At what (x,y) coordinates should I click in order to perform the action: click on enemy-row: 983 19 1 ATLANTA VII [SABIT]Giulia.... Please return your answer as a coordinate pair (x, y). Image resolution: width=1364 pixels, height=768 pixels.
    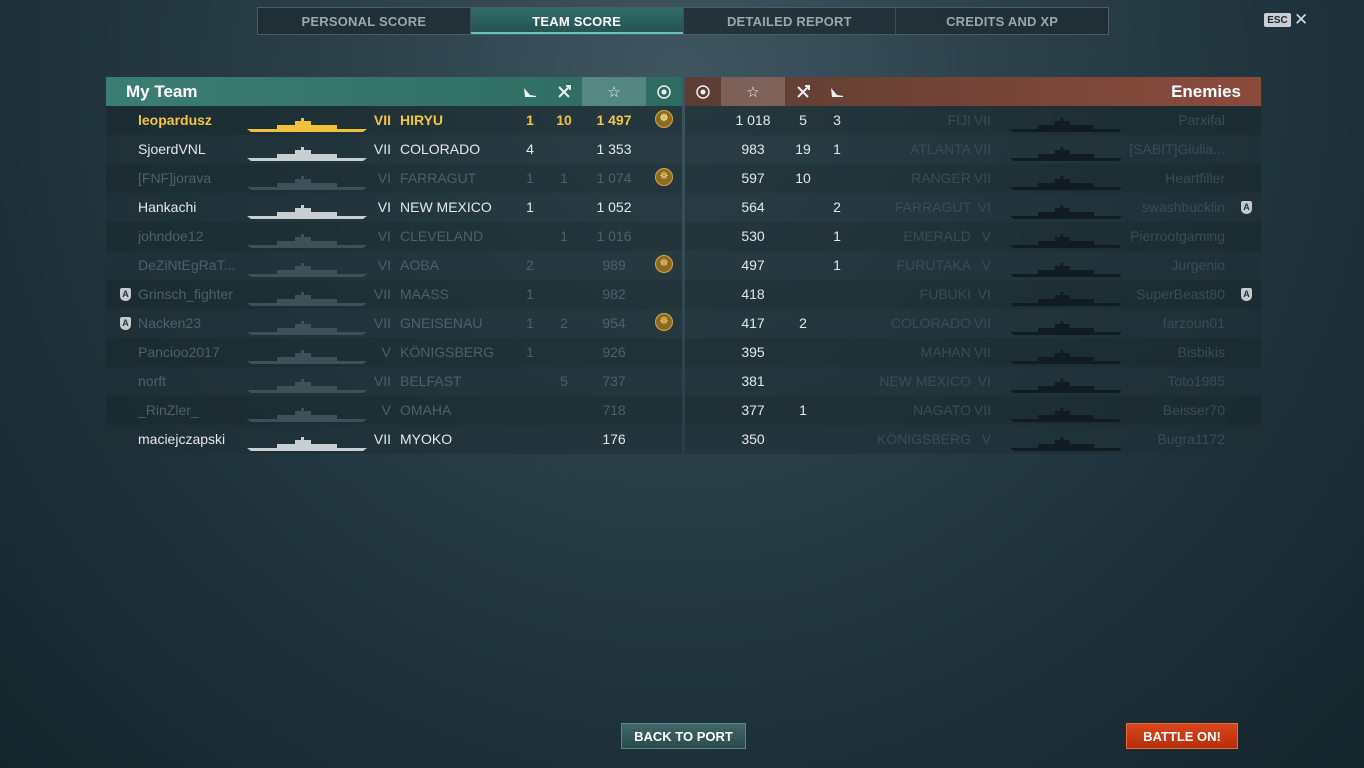
    Looking at the image, I should click on (973, 149).